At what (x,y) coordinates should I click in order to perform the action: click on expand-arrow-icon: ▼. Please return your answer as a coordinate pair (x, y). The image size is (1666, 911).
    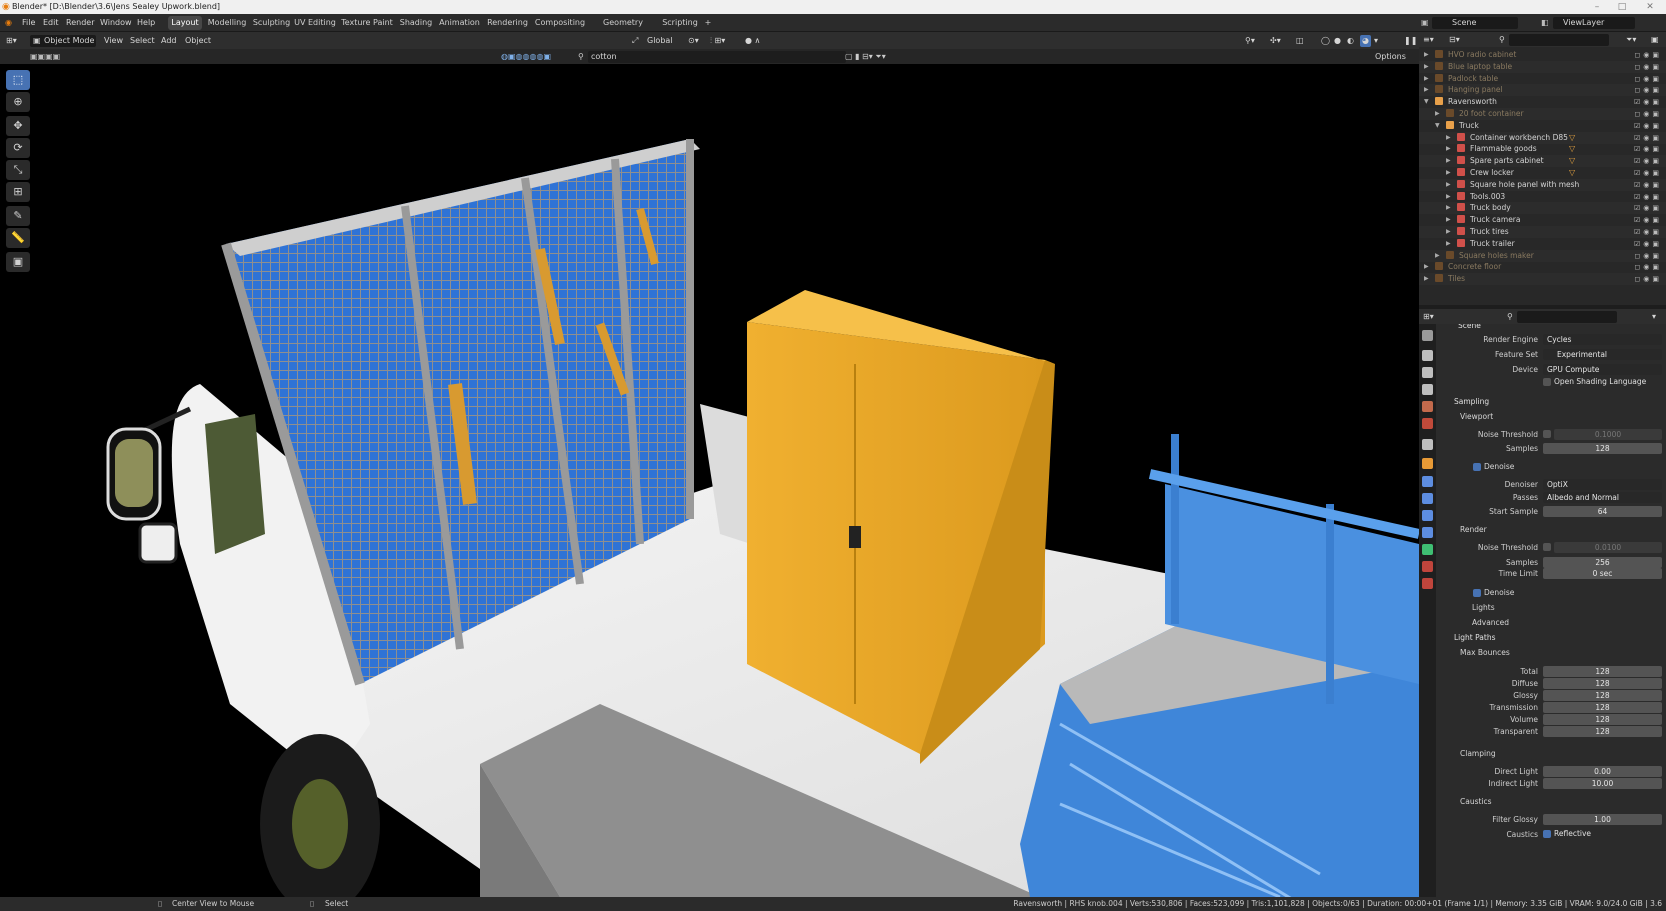
    Looking at the image, I should click on (1426, 102).